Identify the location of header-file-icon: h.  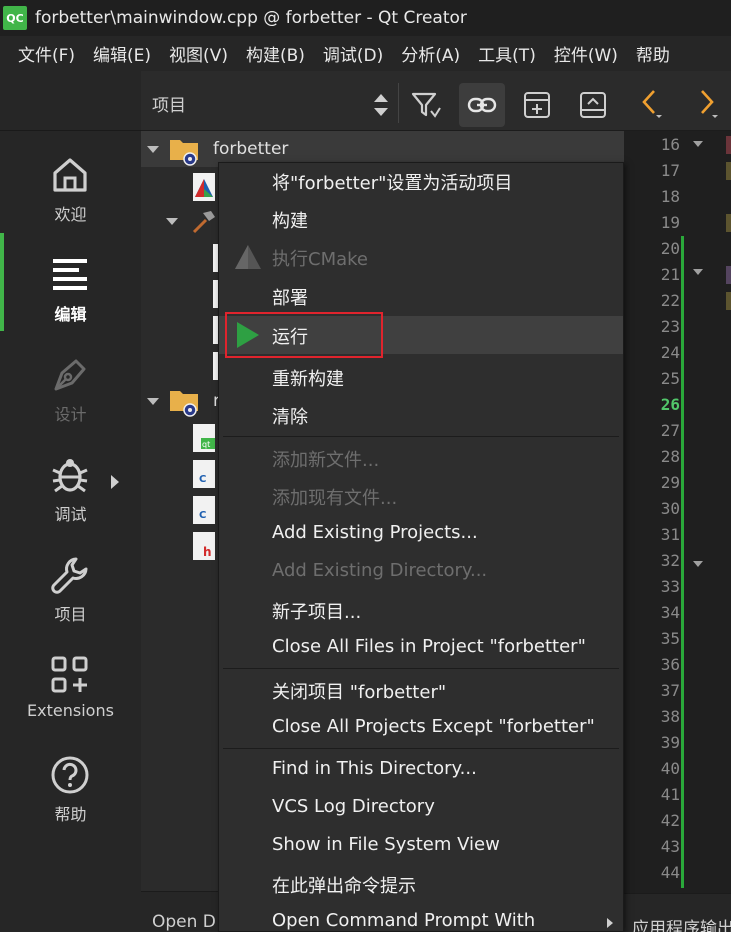
(204, 546).